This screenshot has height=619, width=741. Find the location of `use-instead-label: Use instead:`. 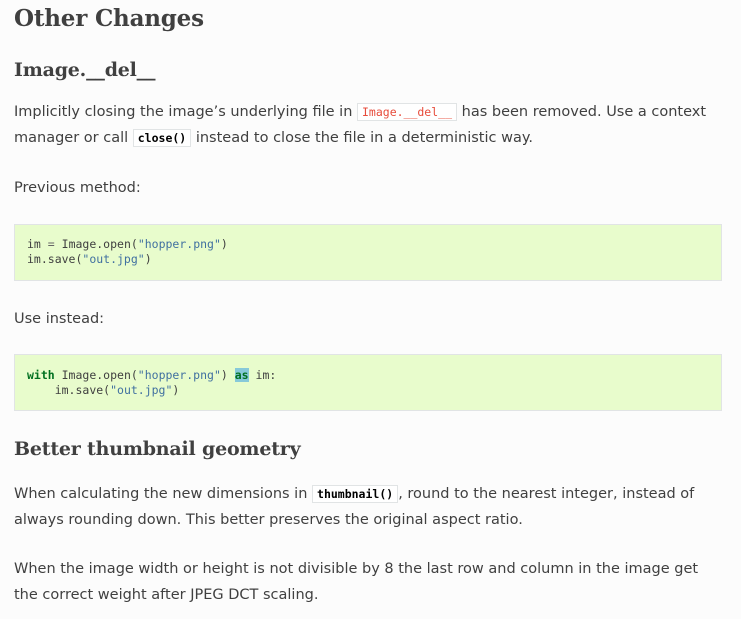

use-instead-label: Use instead: is located at coordinates (59, 319).